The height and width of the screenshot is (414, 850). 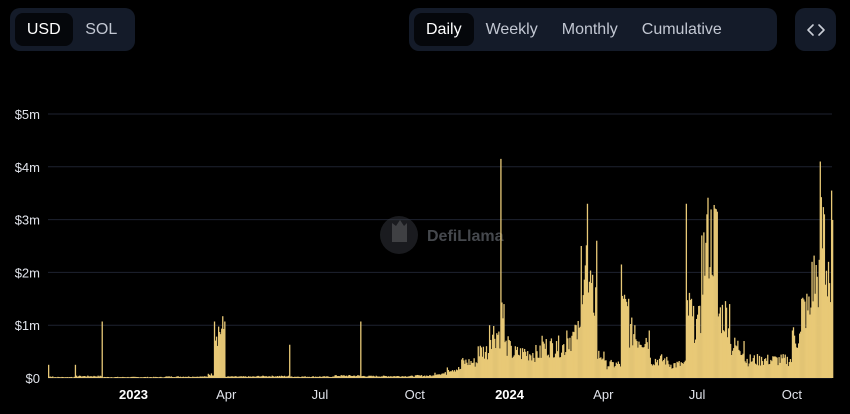 I want to click on period-toggle: Daily Weekly Monthly Cumulative, so click(x=593, y=29).